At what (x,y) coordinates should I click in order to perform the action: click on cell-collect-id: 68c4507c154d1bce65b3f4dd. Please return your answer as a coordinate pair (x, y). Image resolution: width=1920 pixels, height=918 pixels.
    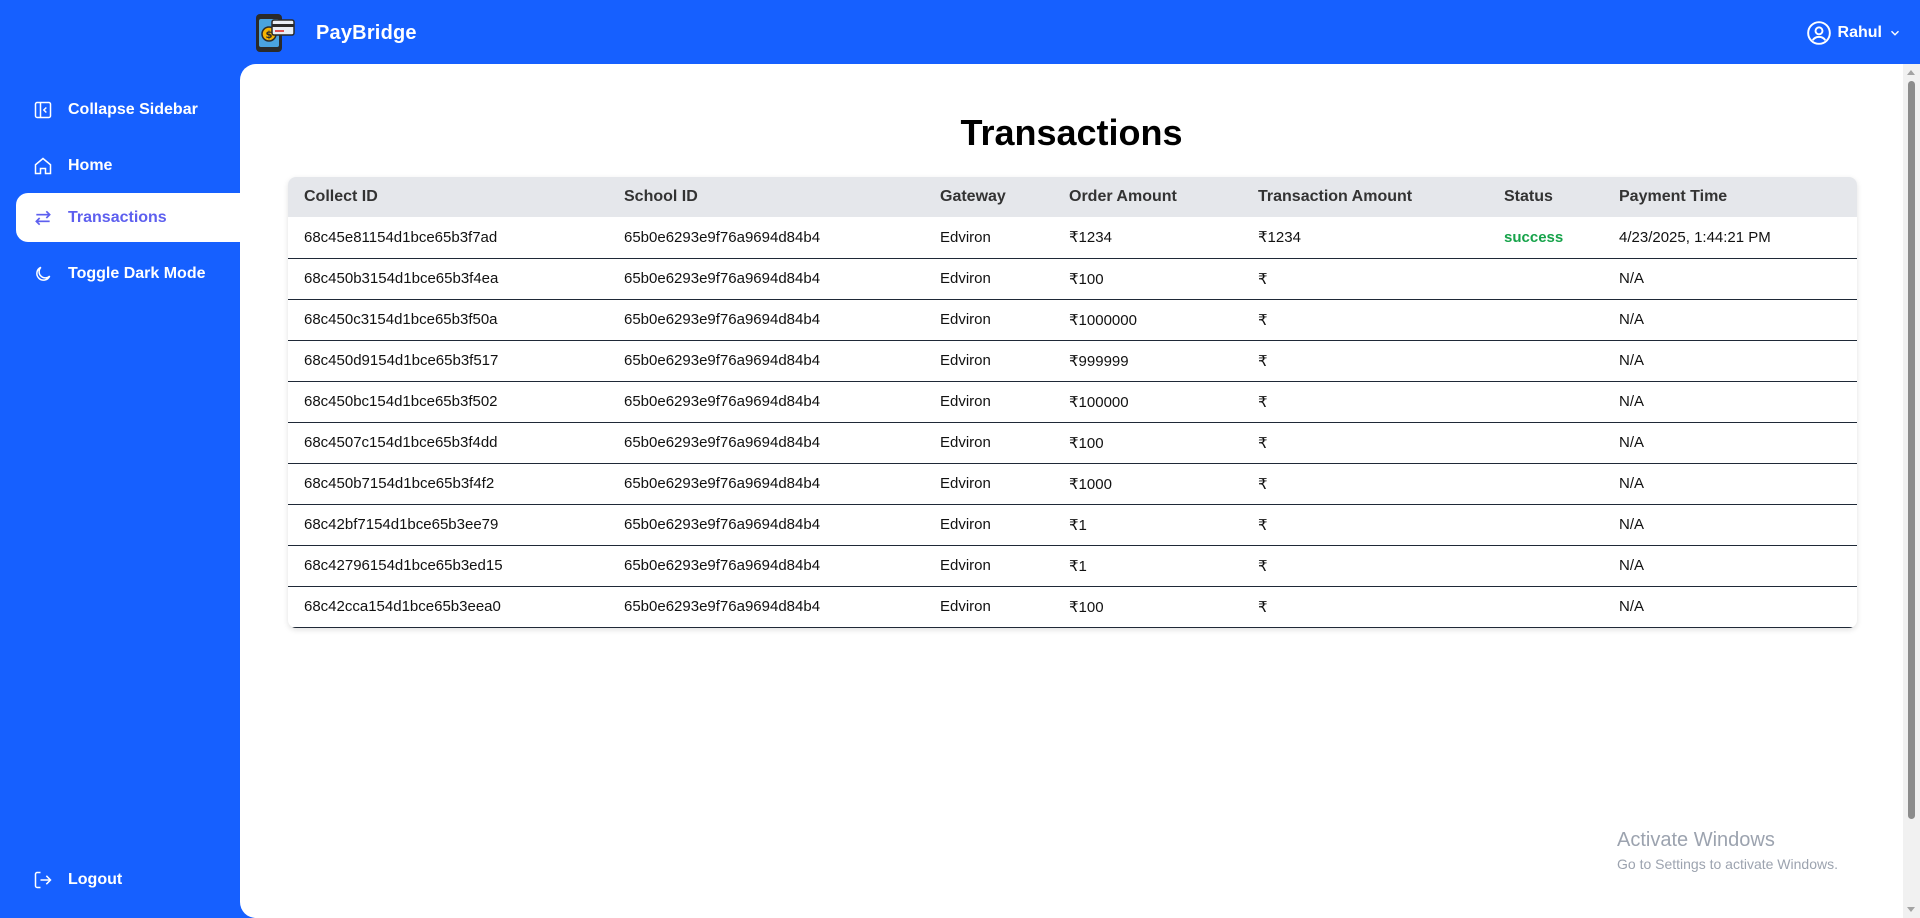
    Looking at the image, I should click on (401, 442).